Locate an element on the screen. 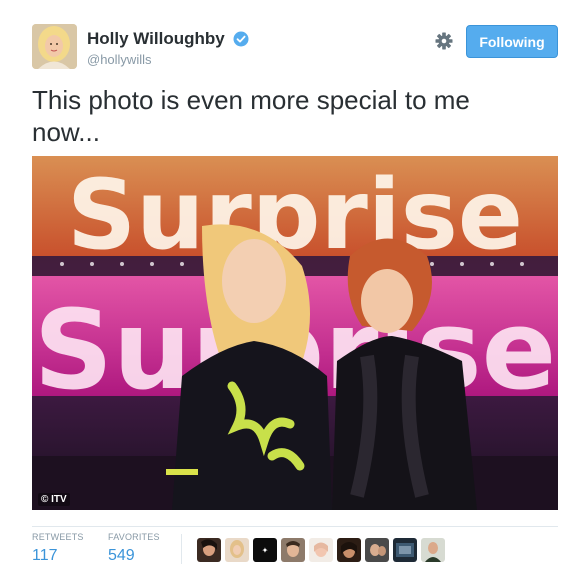 Image resolution: width=572 pixels, height=571 pixels. user-info: Holly Willoughby @hollywills is located at coordinates (168, 48).